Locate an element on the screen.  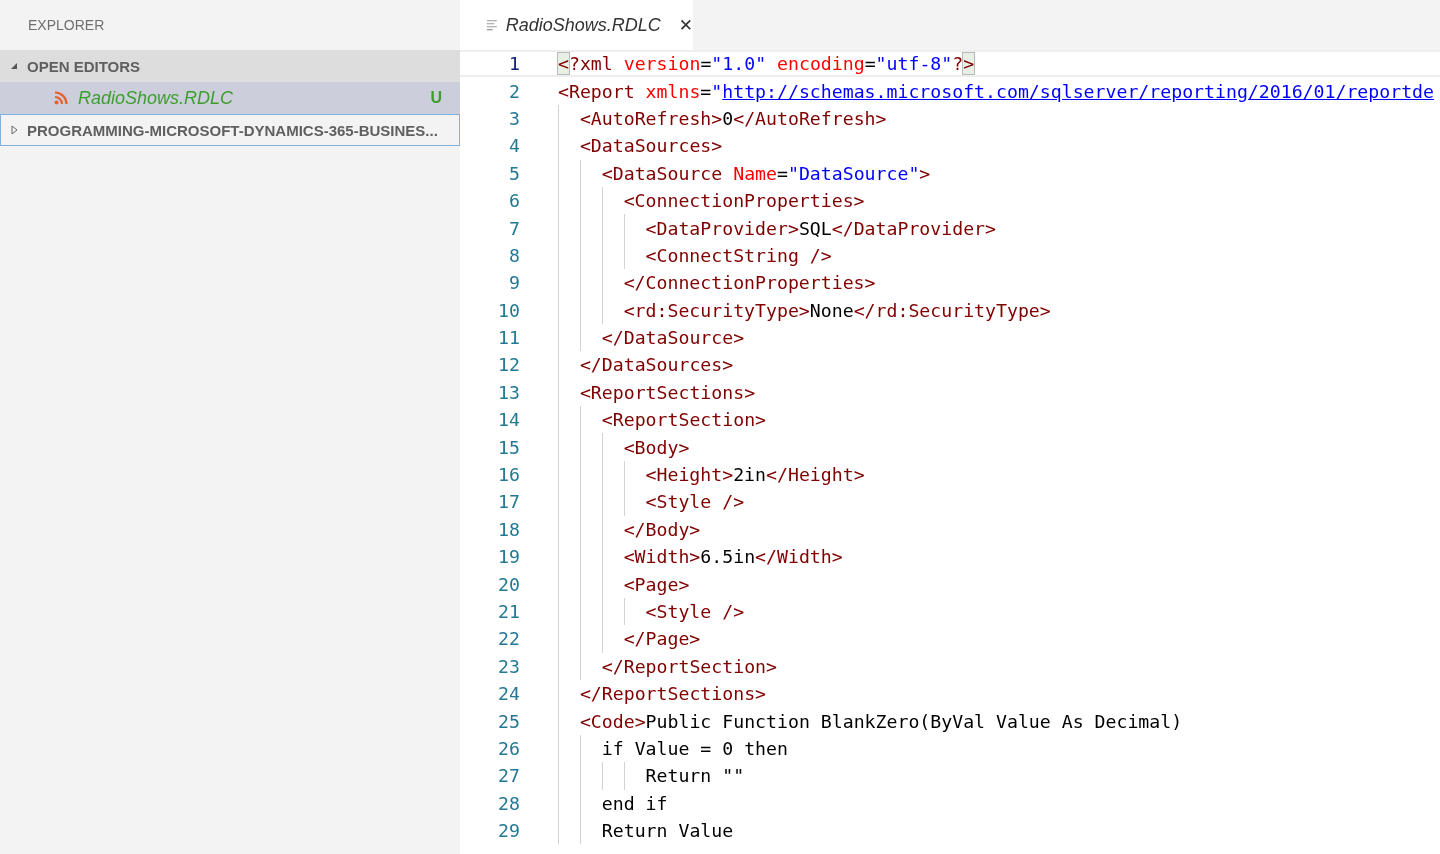
file-name: RadioShows.RDLC is located at coordinates (156, 98).